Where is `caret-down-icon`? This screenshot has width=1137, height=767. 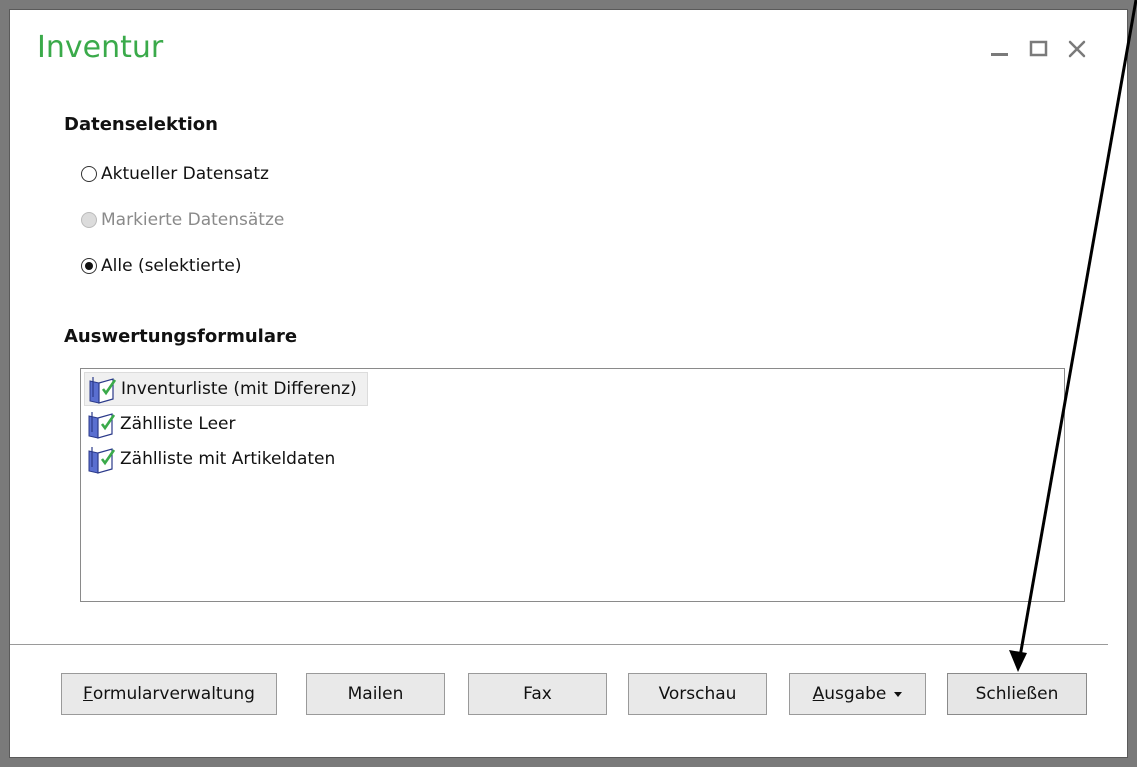 caret-down-icon is located at coordinates (898, 694).